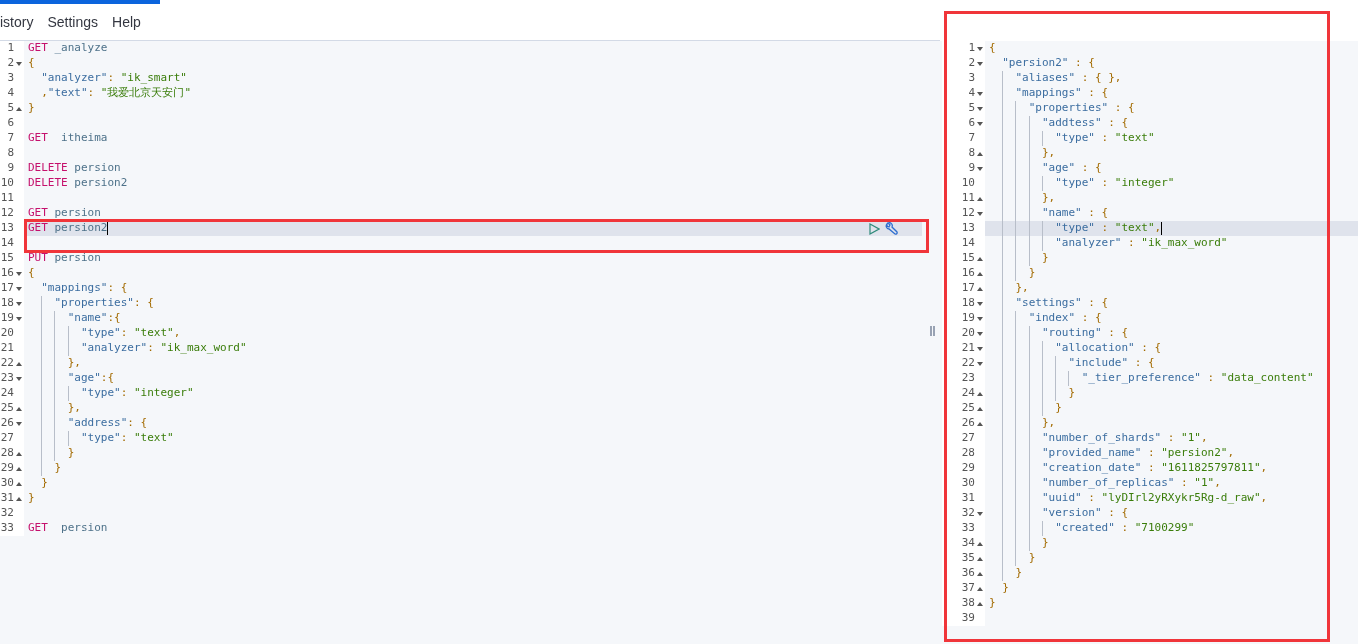 The image size is (1358, 644). Describe the element at coordinates (461, 348) in the screenshot. I see `code-line: 21 "analyzer": "ik_max_word"` at that location.